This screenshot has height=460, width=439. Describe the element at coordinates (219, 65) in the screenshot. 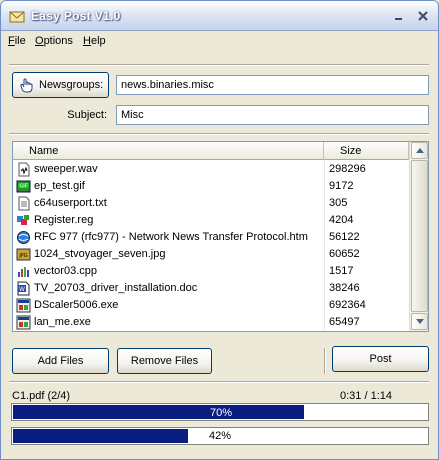

I see `separator-top` at that location.